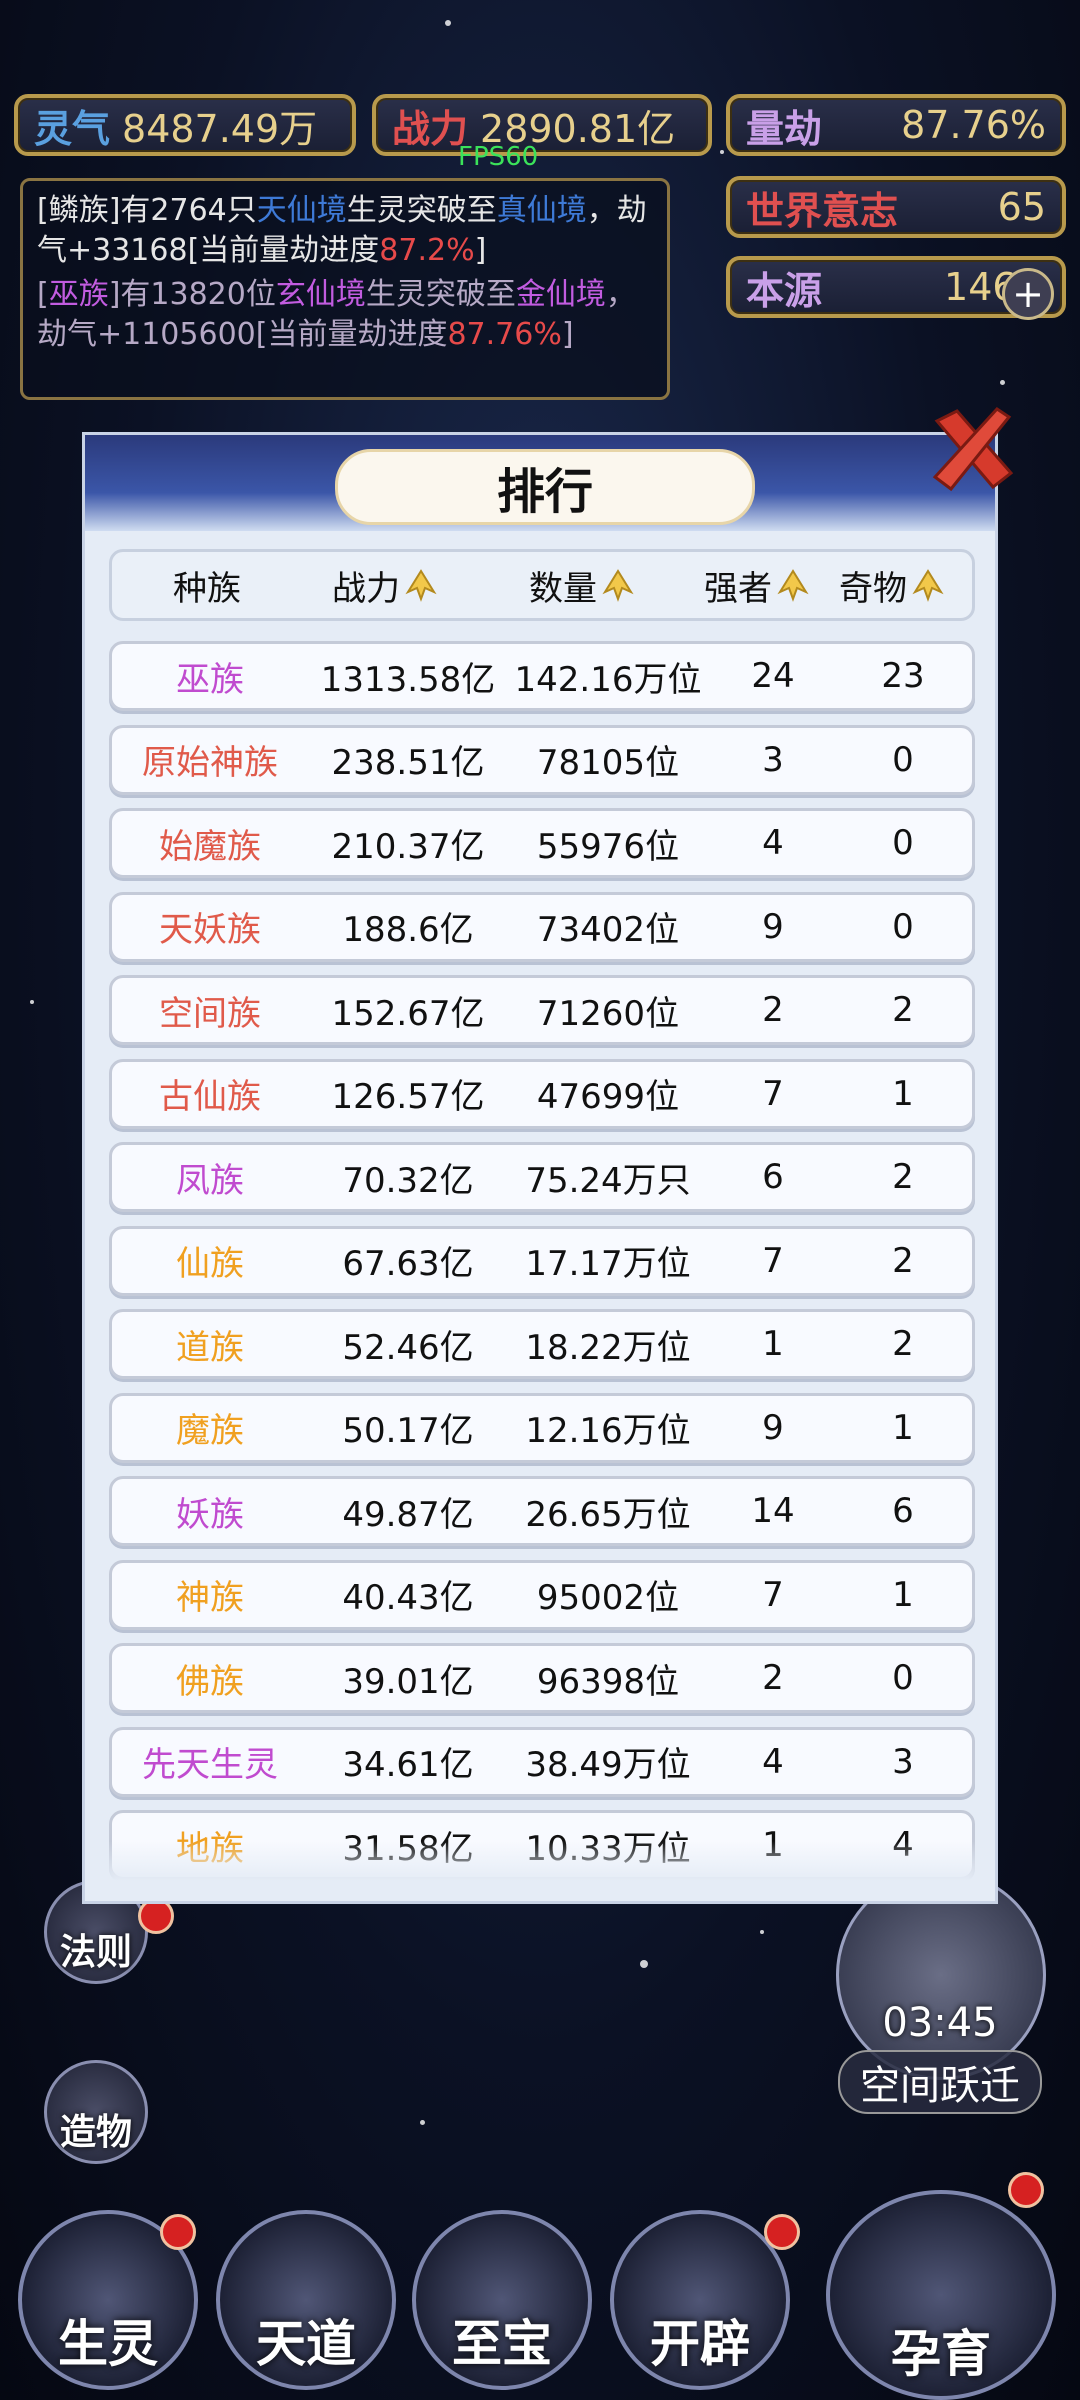 This screenshot has height=2400, width=1080. Describe the element at coordinates (773, 1177) in the screenshot. I see `row-strong: 6` at that location.